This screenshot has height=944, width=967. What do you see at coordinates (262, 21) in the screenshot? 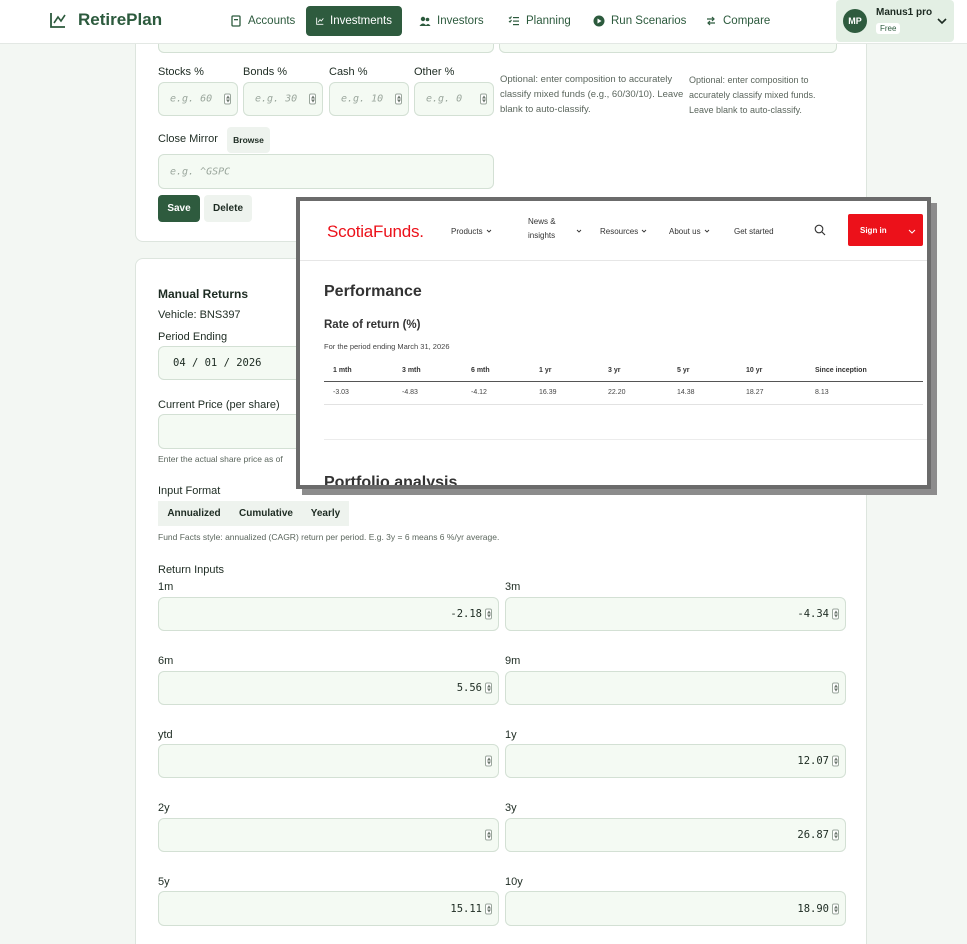
I see `nav-accounts: Accounts` at bounding box center [262, 21].